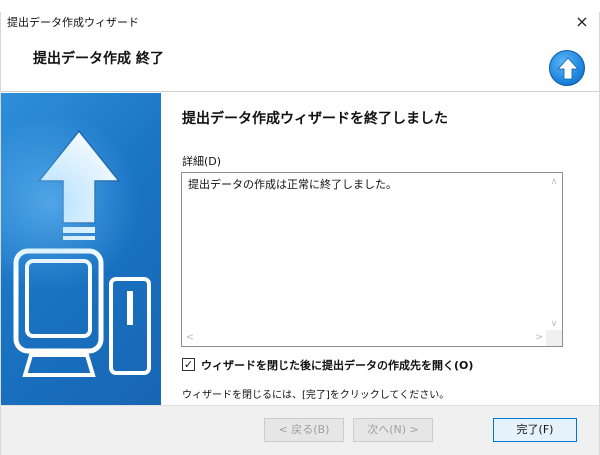 The image size is (600, 455). I want to click on vertical-scrollbar: ∧ ∨, so click(554, 252).